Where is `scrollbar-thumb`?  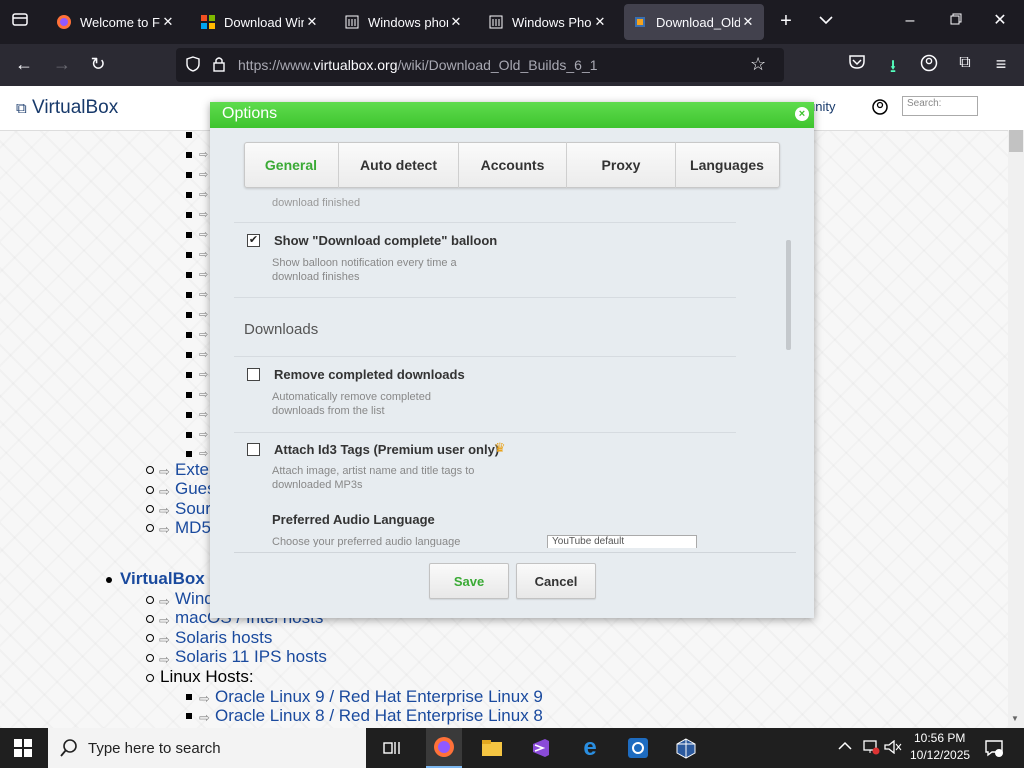
scrollbar-thumb is located at coordinates (1016, 141).